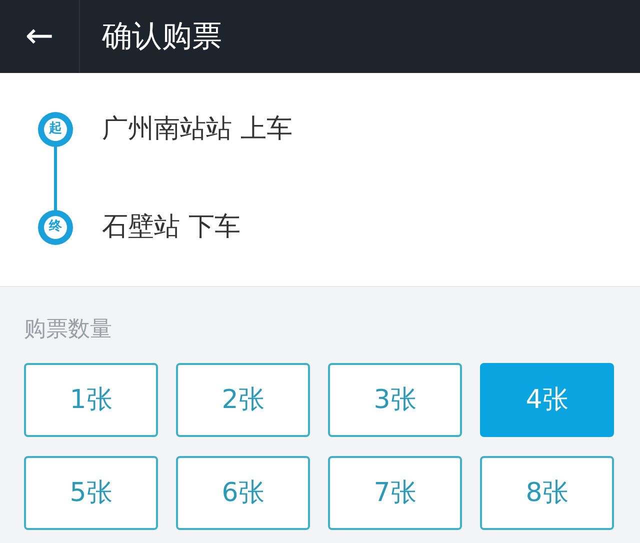 This screenshot has height=543, width=640. Describe the element at coordinates (91, 400) in the screenshot. I see `quantity-option: 1张` at that location.